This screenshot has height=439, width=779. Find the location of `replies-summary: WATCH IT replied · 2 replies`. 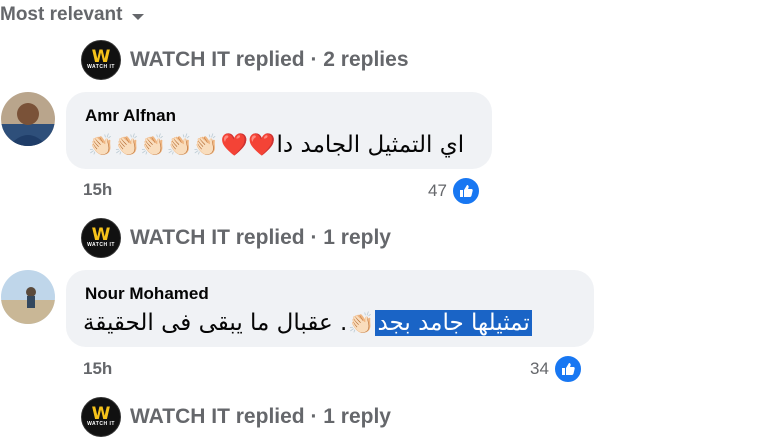

replies-summary: WATCH IT replied · 2 replies is located at coordinates (269, 59).